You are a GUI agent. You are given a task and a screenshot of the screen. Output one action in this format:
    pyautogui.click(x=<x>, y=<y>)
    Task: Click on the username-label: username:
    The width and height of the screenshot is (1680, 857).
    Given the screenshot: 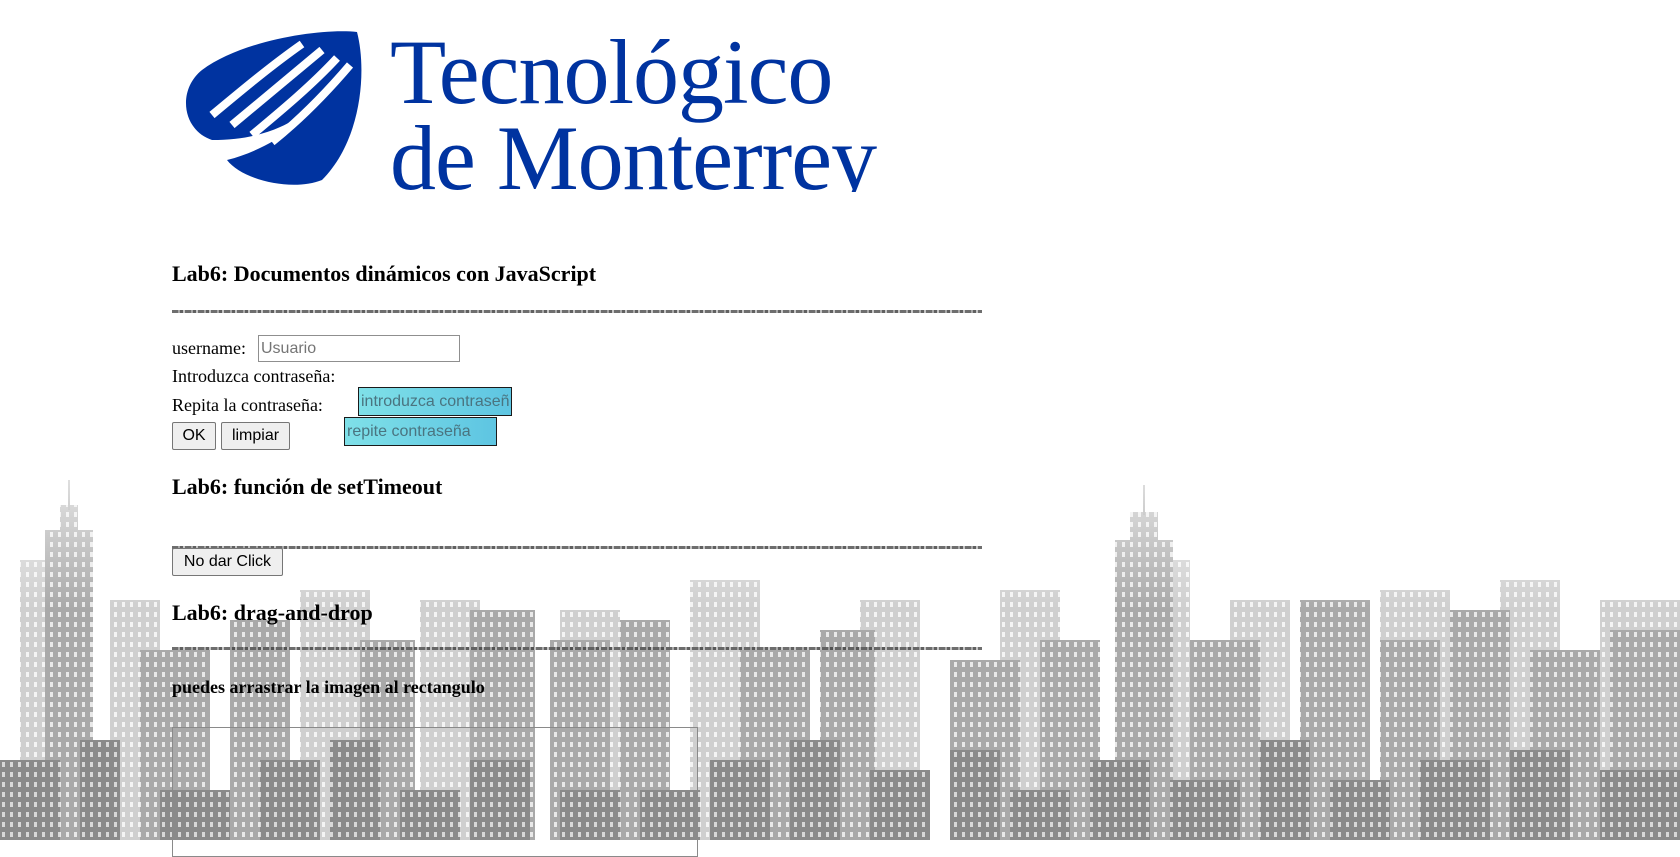 What is the action you would take?
    pyautogui.click(x=209, y=348)
    